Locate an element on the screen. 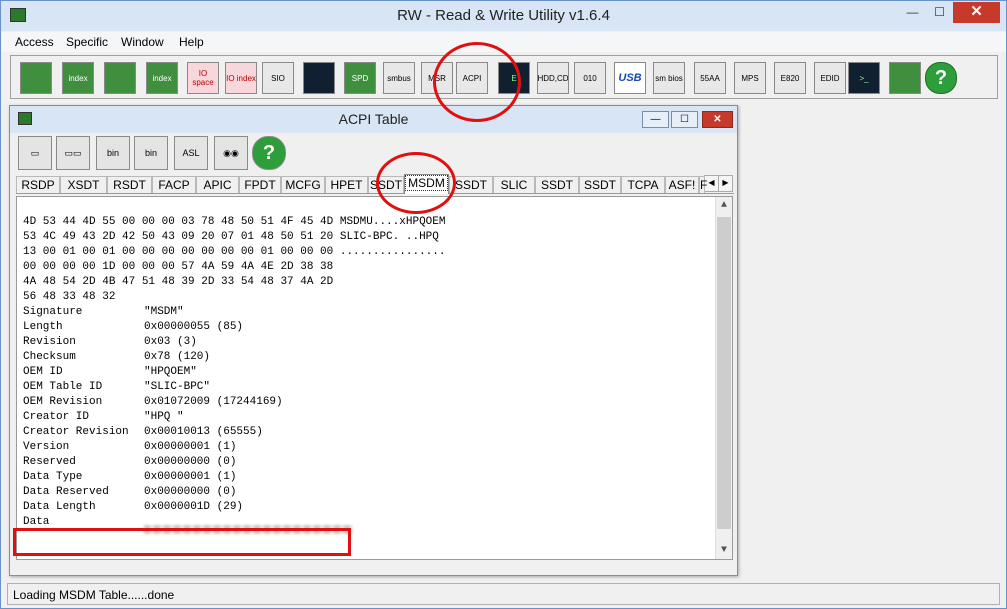 This screenshot has width=1007, height=609. field-name: OEM ID is located at coordinates (43, 372).